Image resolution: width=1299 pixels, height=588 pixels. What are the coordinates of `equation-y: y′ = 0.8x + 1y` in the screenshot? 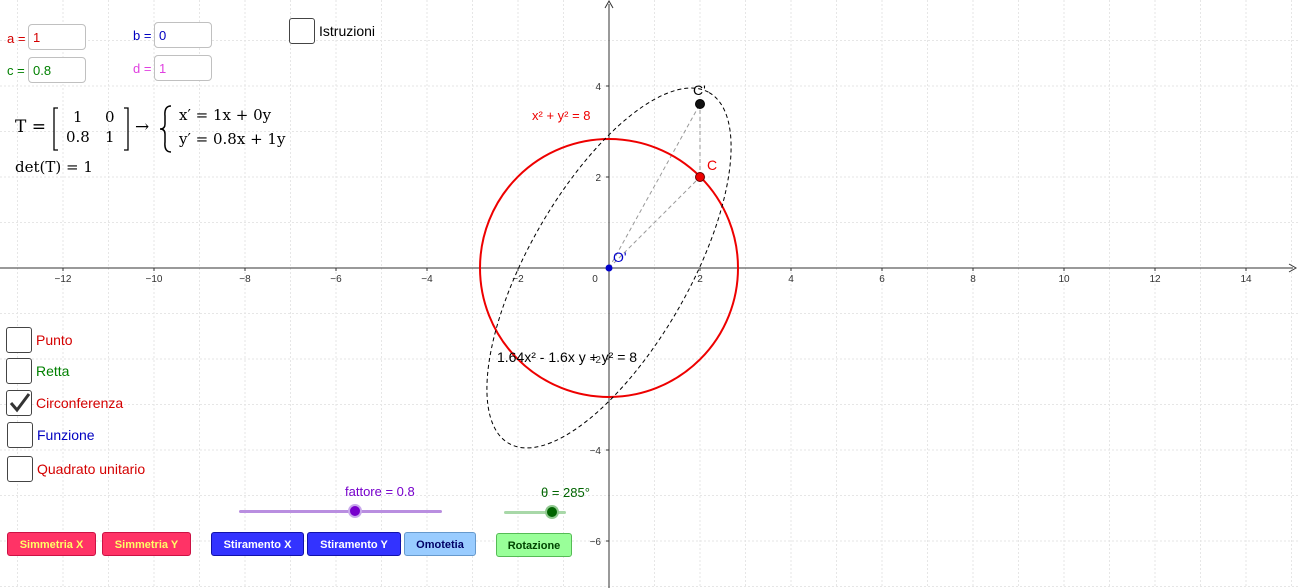 It's located at (232, 139).